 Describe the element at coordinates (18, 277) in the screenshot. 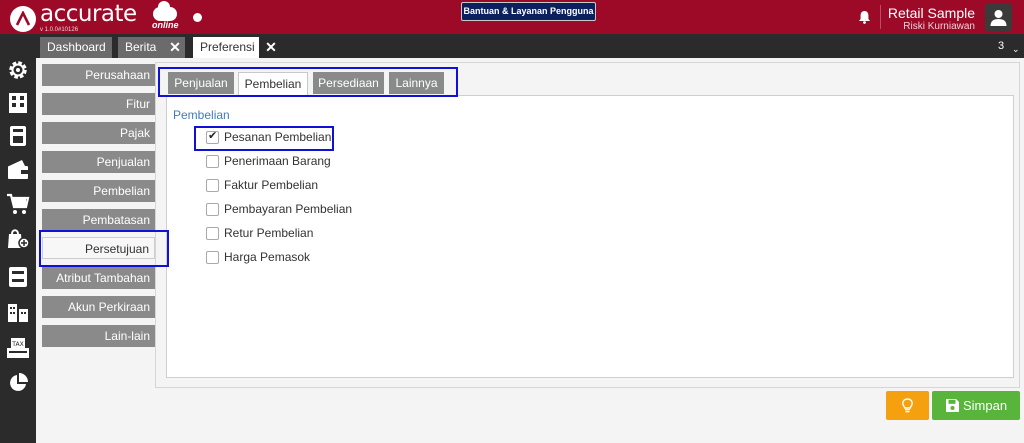

I see `archive-icon` at that location.